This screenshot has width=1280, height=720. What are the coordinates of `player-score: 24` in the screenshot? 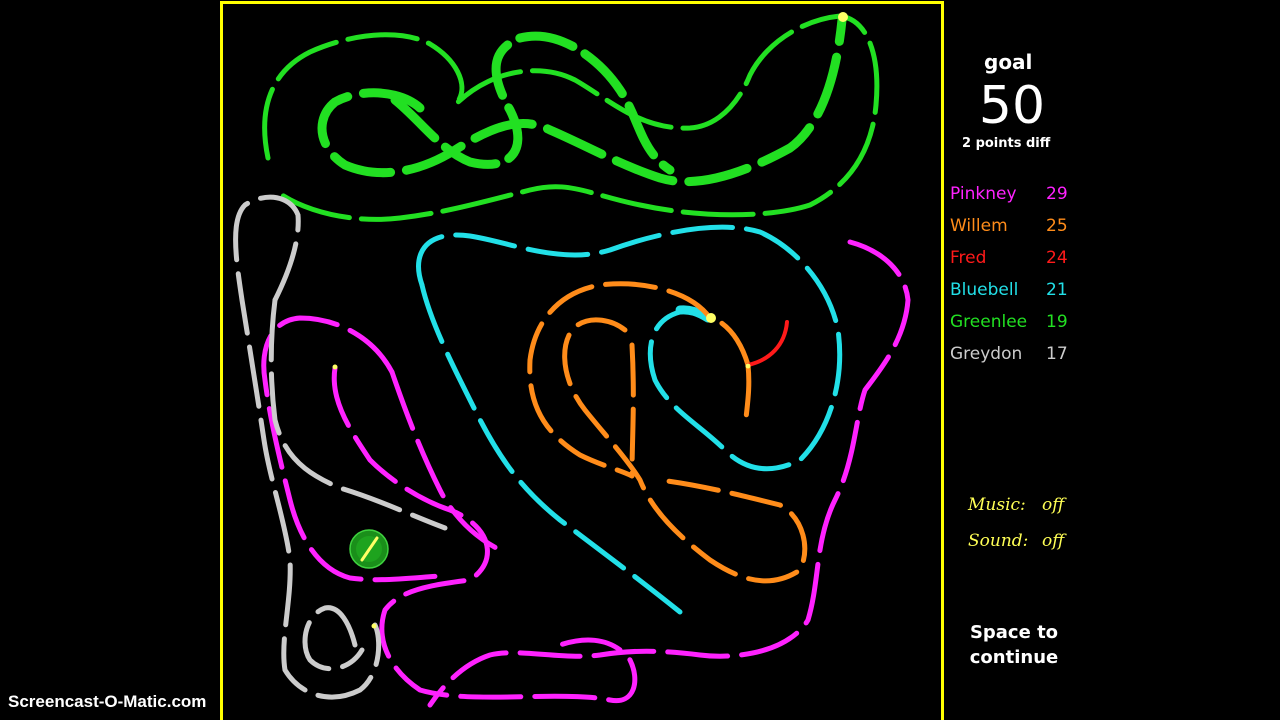 It's located at (1057, 258).